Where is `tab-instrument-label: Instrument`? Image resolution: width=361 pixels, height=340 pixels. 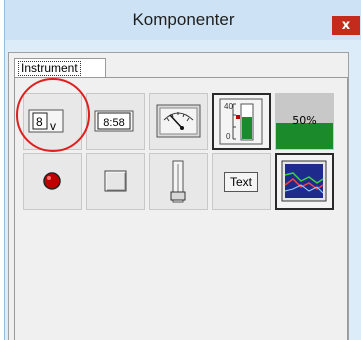
tab-instrument-label: Instrument is located at coordinates (49, 68).